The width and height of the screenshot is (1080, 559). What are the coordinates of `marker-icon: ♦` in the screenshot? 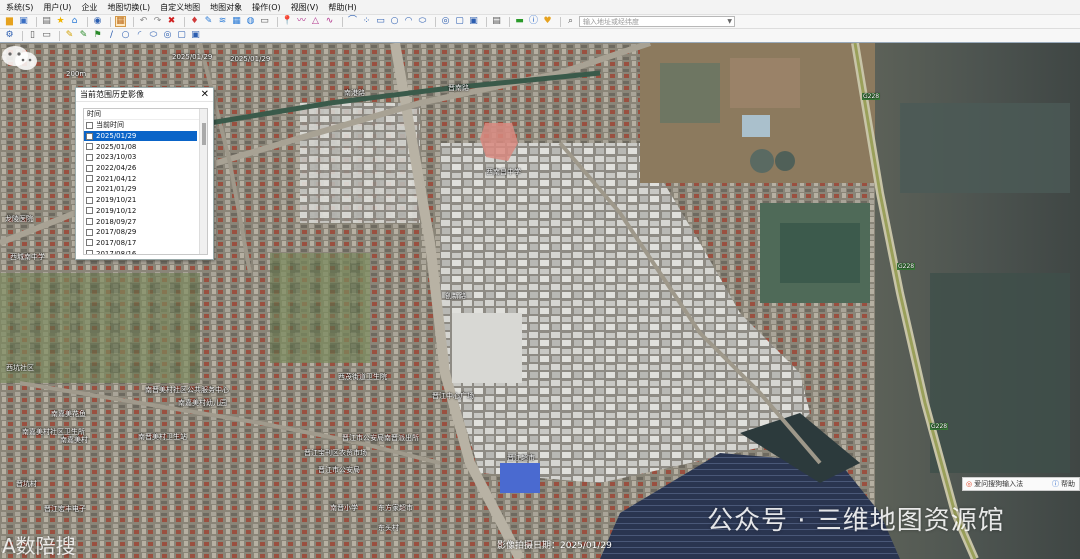 It's located at (194, 21).